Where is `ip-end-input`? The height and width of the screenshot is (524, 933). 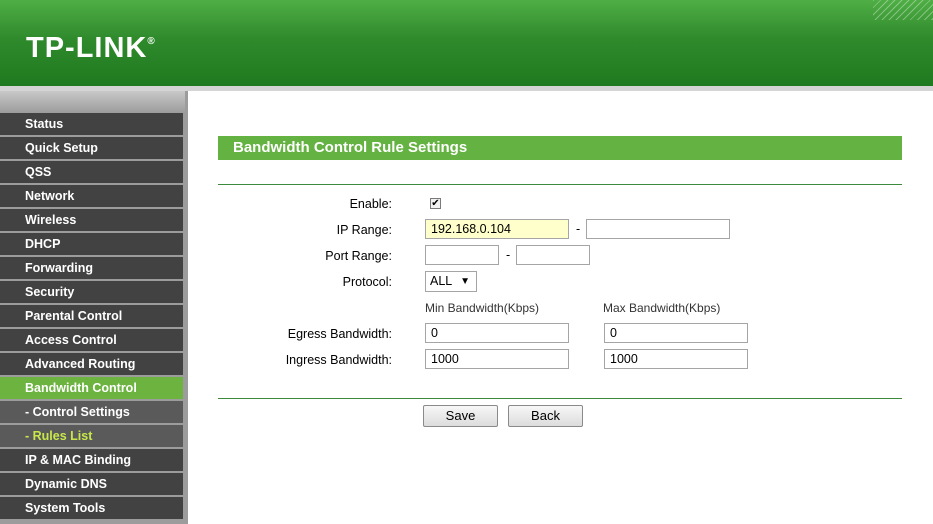
ip-end-input is located at coordinates (658, 229).